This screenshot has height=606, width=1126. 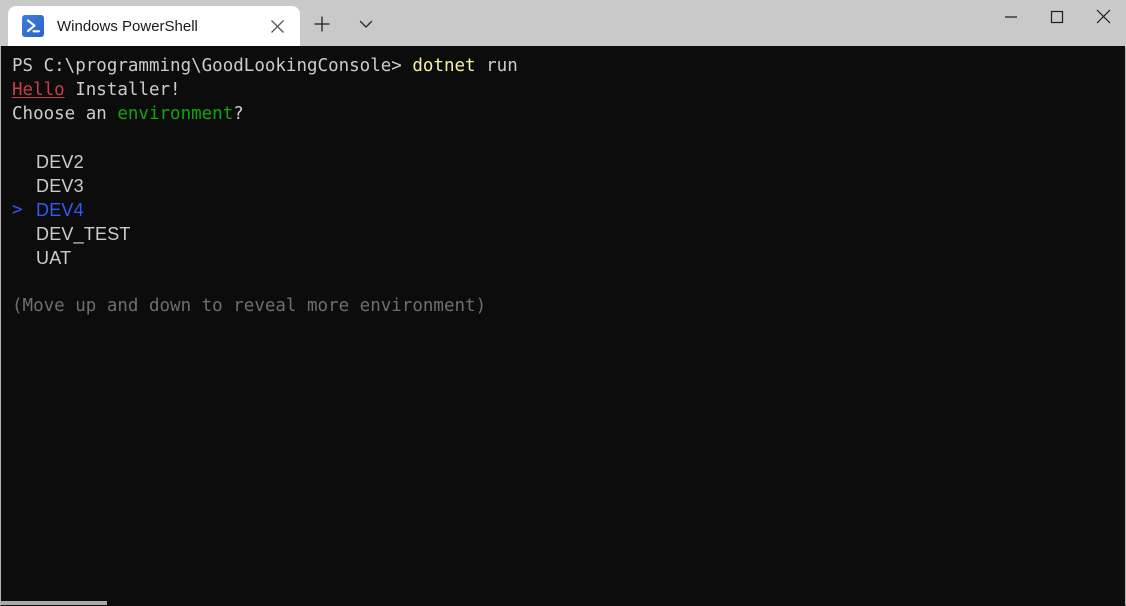 I want to click on close-button, so click(x=1103, y=19).